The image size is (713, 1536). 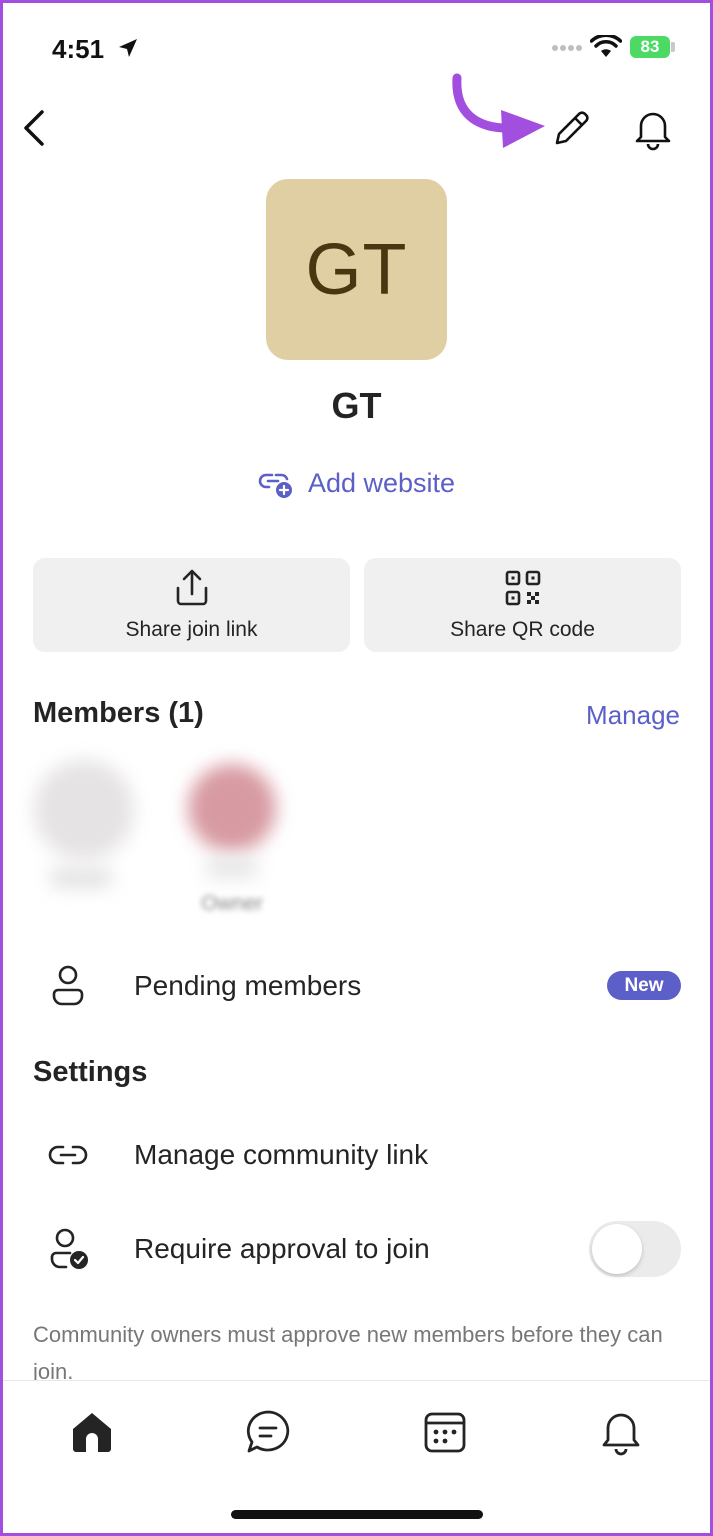 What do you see at coordinates (522, 588) in the screenshot?
I see `qr-code-icon` at bounding box center [522, 588].